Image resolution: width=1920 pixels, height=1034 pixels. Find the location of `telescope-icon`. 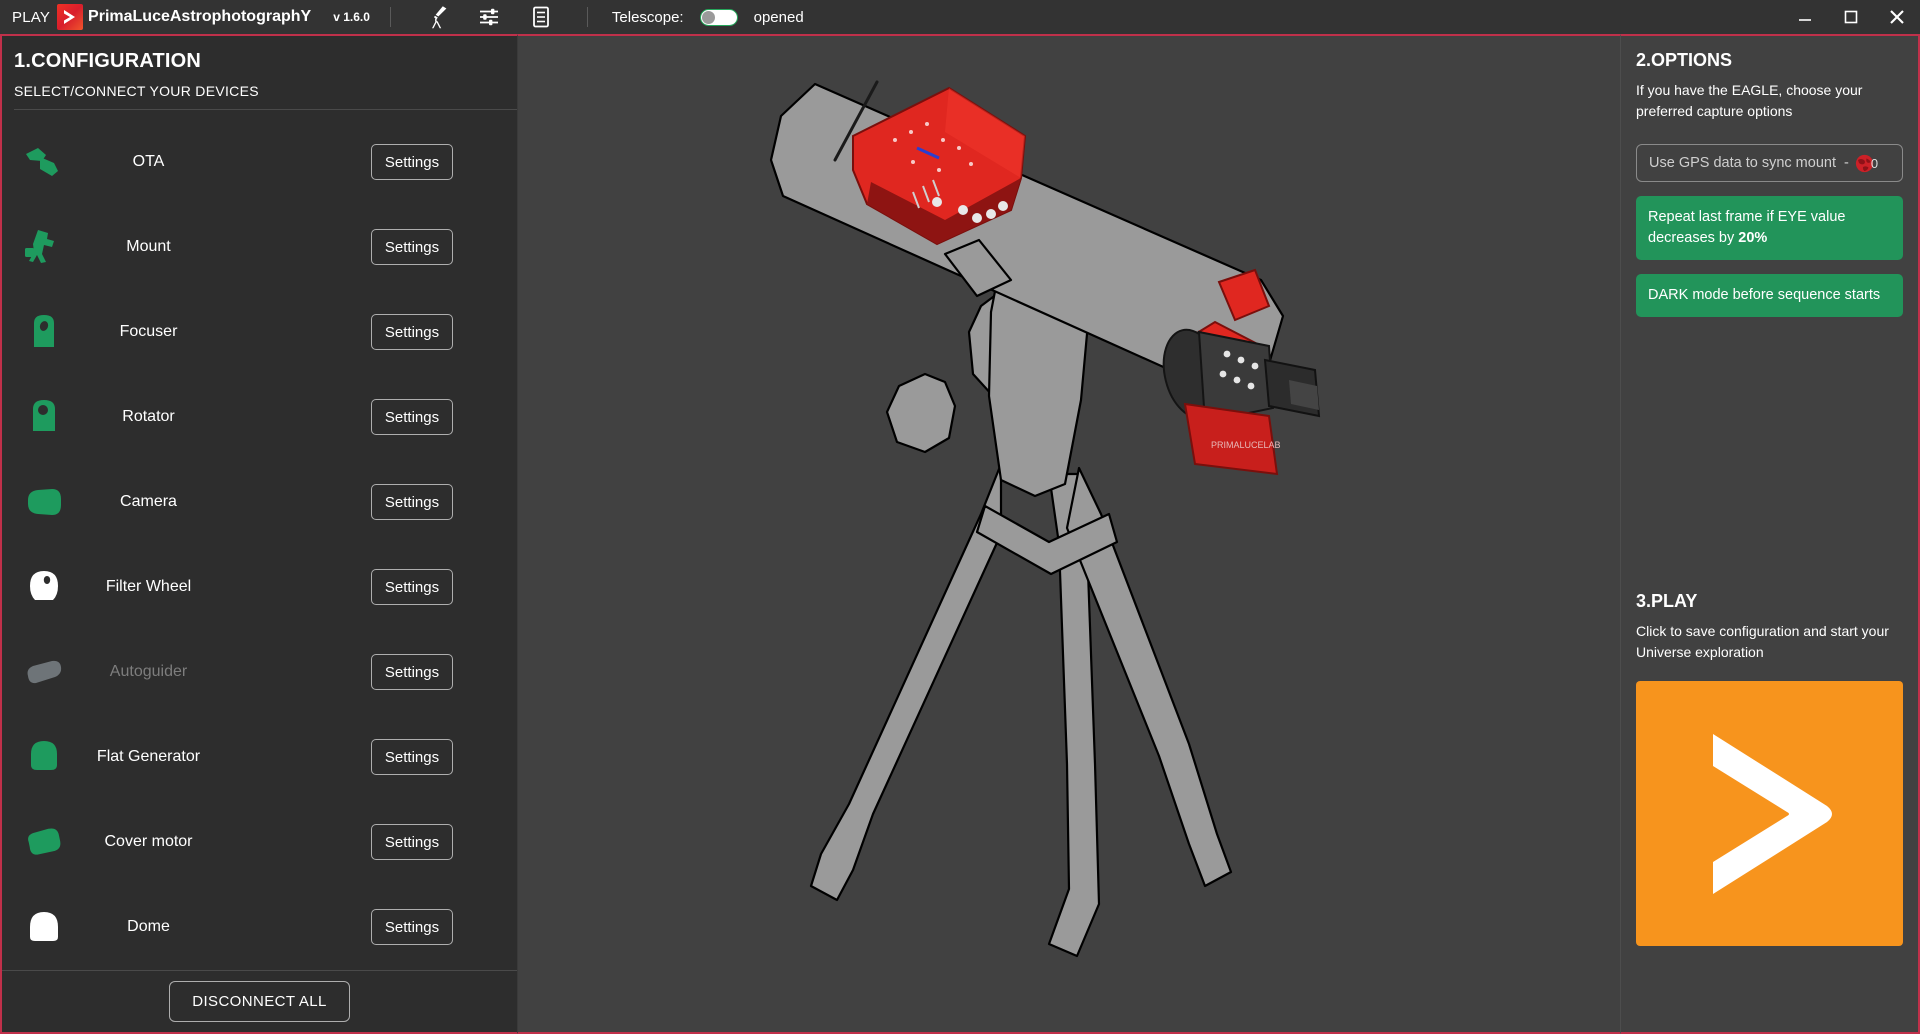

telescope-icon is located at coordinates (437, 17).